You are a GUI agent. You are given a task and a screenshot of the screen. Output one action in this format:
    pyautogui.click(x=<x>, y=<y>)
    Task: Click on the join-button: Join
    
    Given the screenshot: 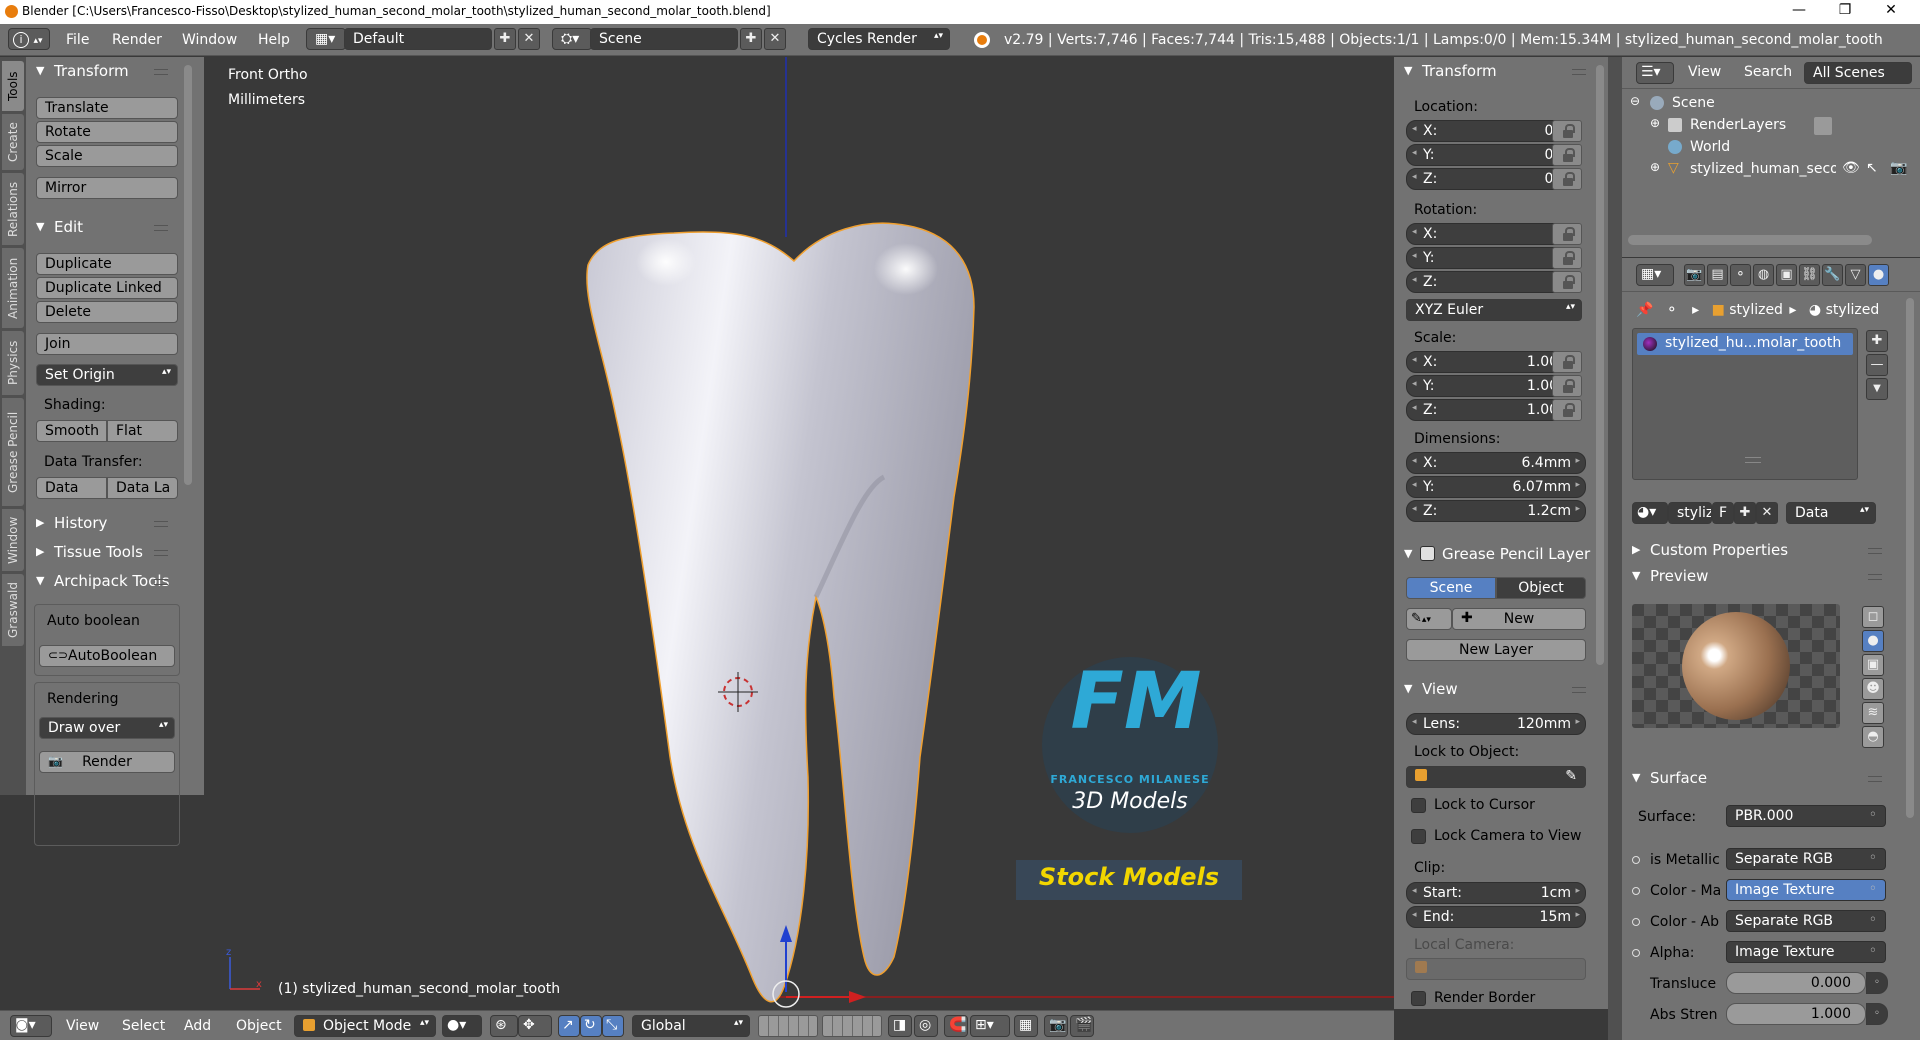 What is the action you would take?
    pyautogui.click(x=107, y=344)
    